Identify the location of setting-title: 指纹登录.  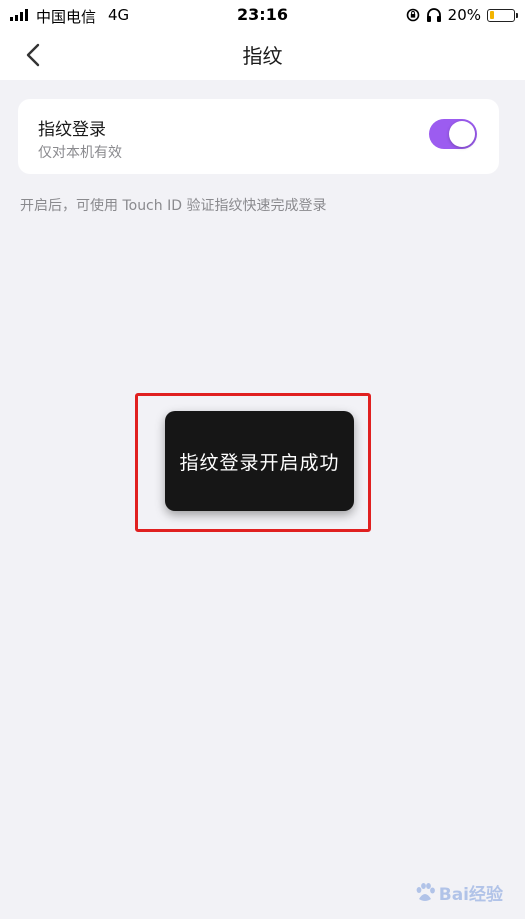
(72, 130).